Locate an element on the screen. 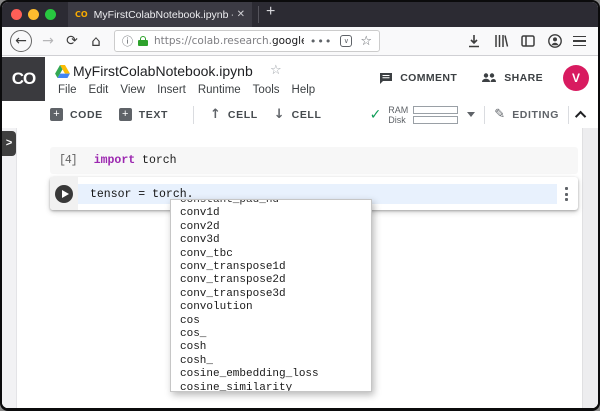 This screenshot has height=411, width=600. menu-insert: Insert is located at coordinates (171, 90).